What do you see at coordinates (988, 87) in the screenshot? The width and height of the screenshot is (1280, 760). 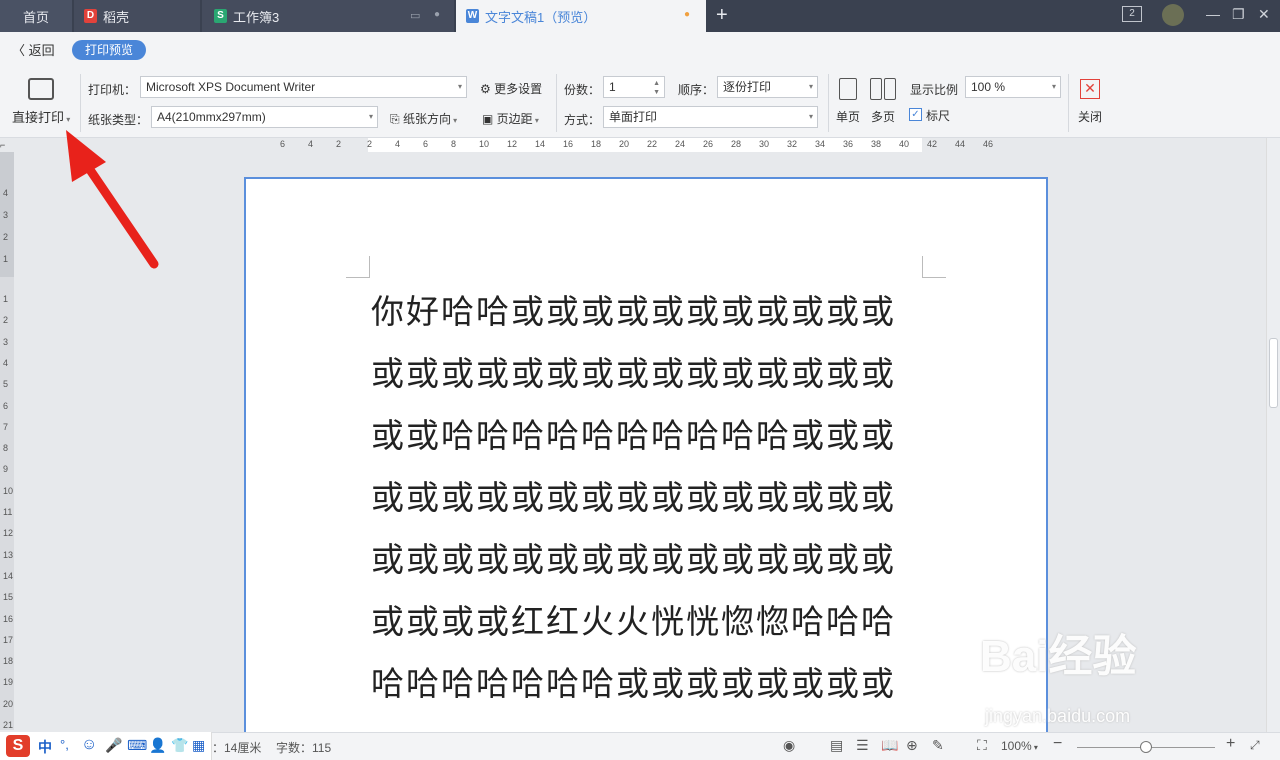 I see `zoom-value: 100 %` at bounding box center [988, 87].